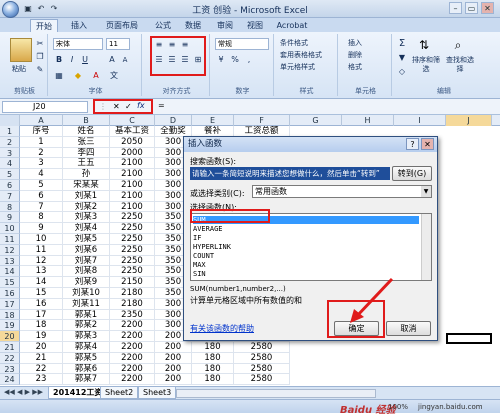  What do you see at coordinates (59, 60) in the screenshot?
I see `bold-button: B` at bounding box center [59, 60].